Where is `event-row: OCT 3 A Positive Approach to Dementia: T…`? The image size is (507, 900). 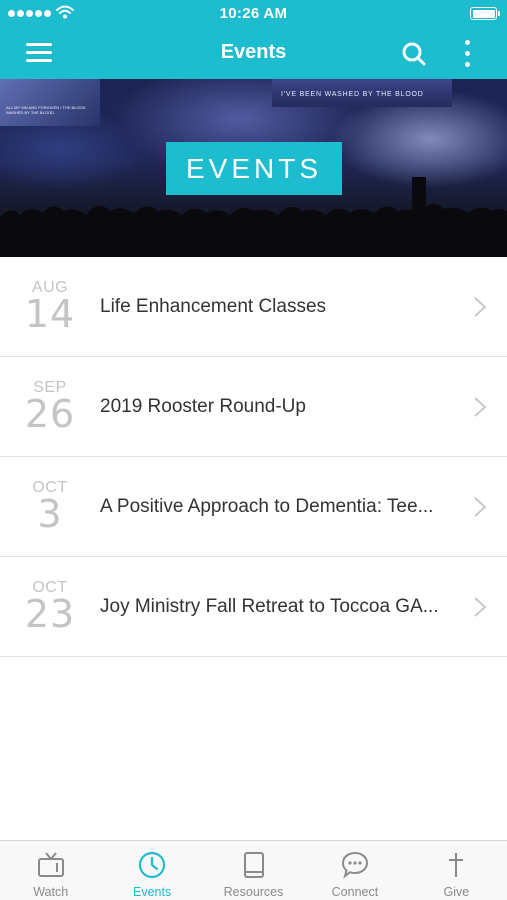
event-row: OCT 3 A Positive Approach to Dementia: T… is located at coordinates (253, 507).